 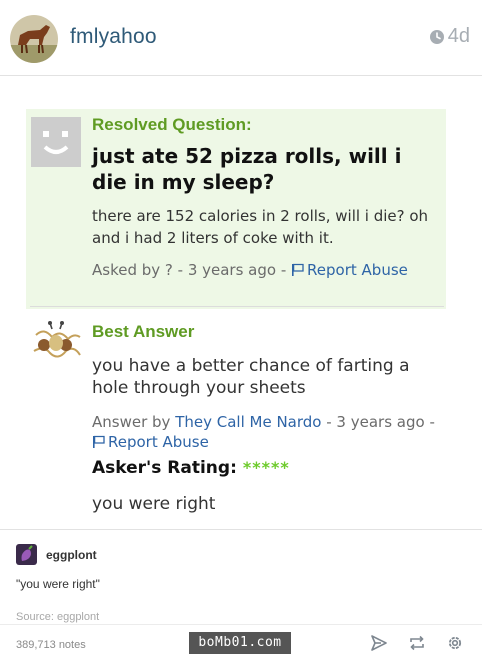 What do you see at coordinates (164, 468) in the screenshot?
I see `rating-label: Asker's Rating:` at bounding box center [164, 468].